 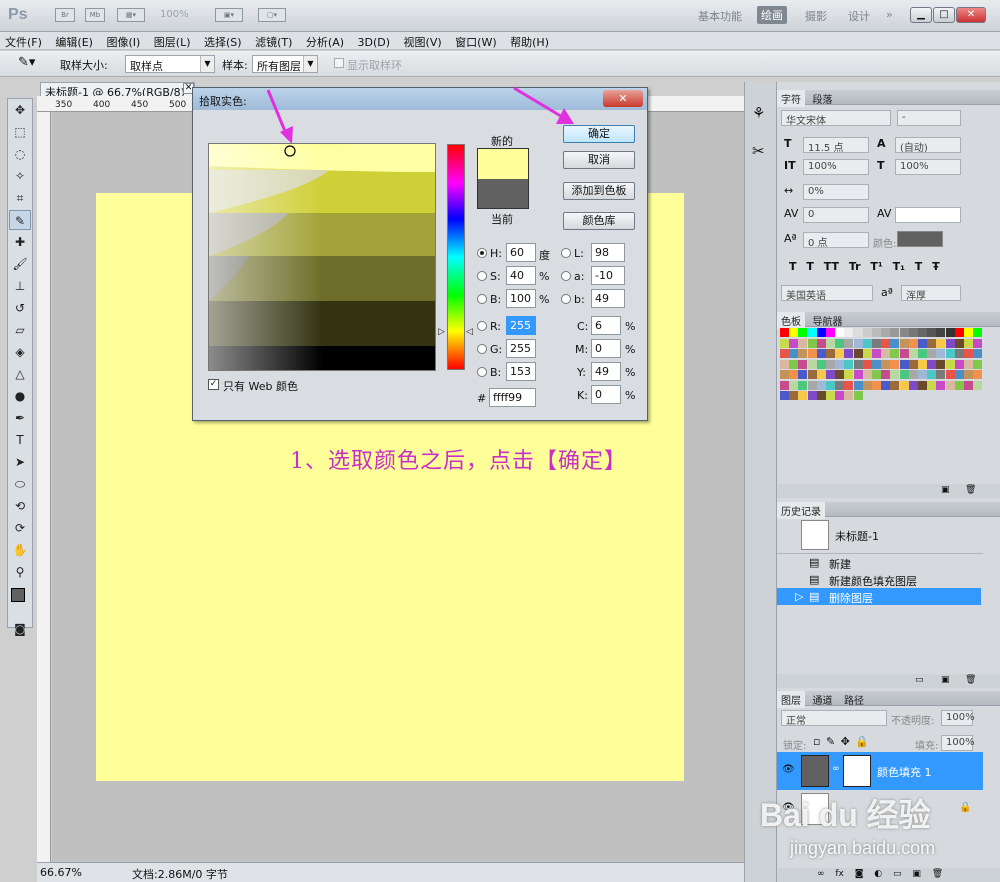 I want to click on blend-mode-select: 正常, so click(x=834, y=718).